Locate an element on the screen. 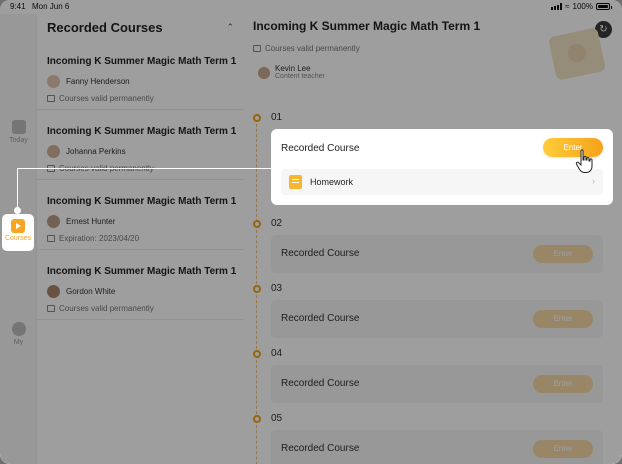 This screenshot has height=464, width=622. hand-pointer-icon is located at coordinates (584, 161).